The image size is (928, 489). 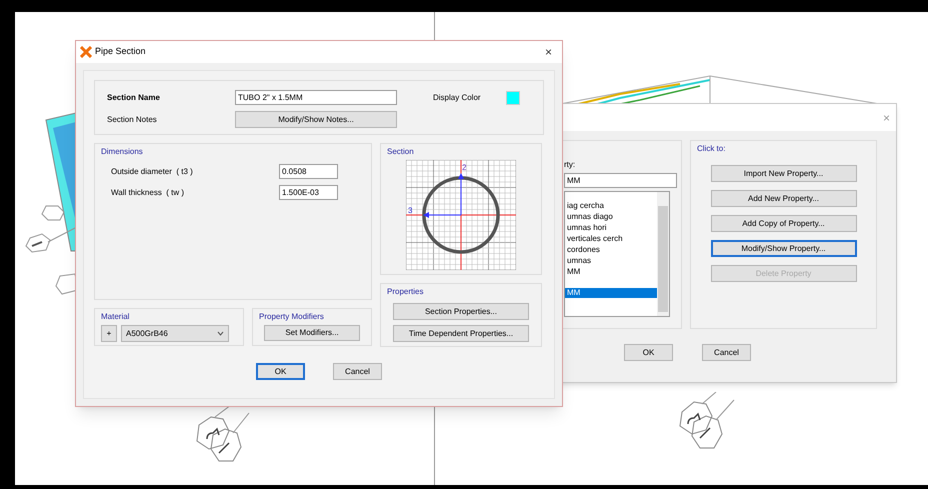 What do you see at coordinates (308, 171) in the screenshot?
I see `input-field: 0.0508` at bounding box center [308, 171].